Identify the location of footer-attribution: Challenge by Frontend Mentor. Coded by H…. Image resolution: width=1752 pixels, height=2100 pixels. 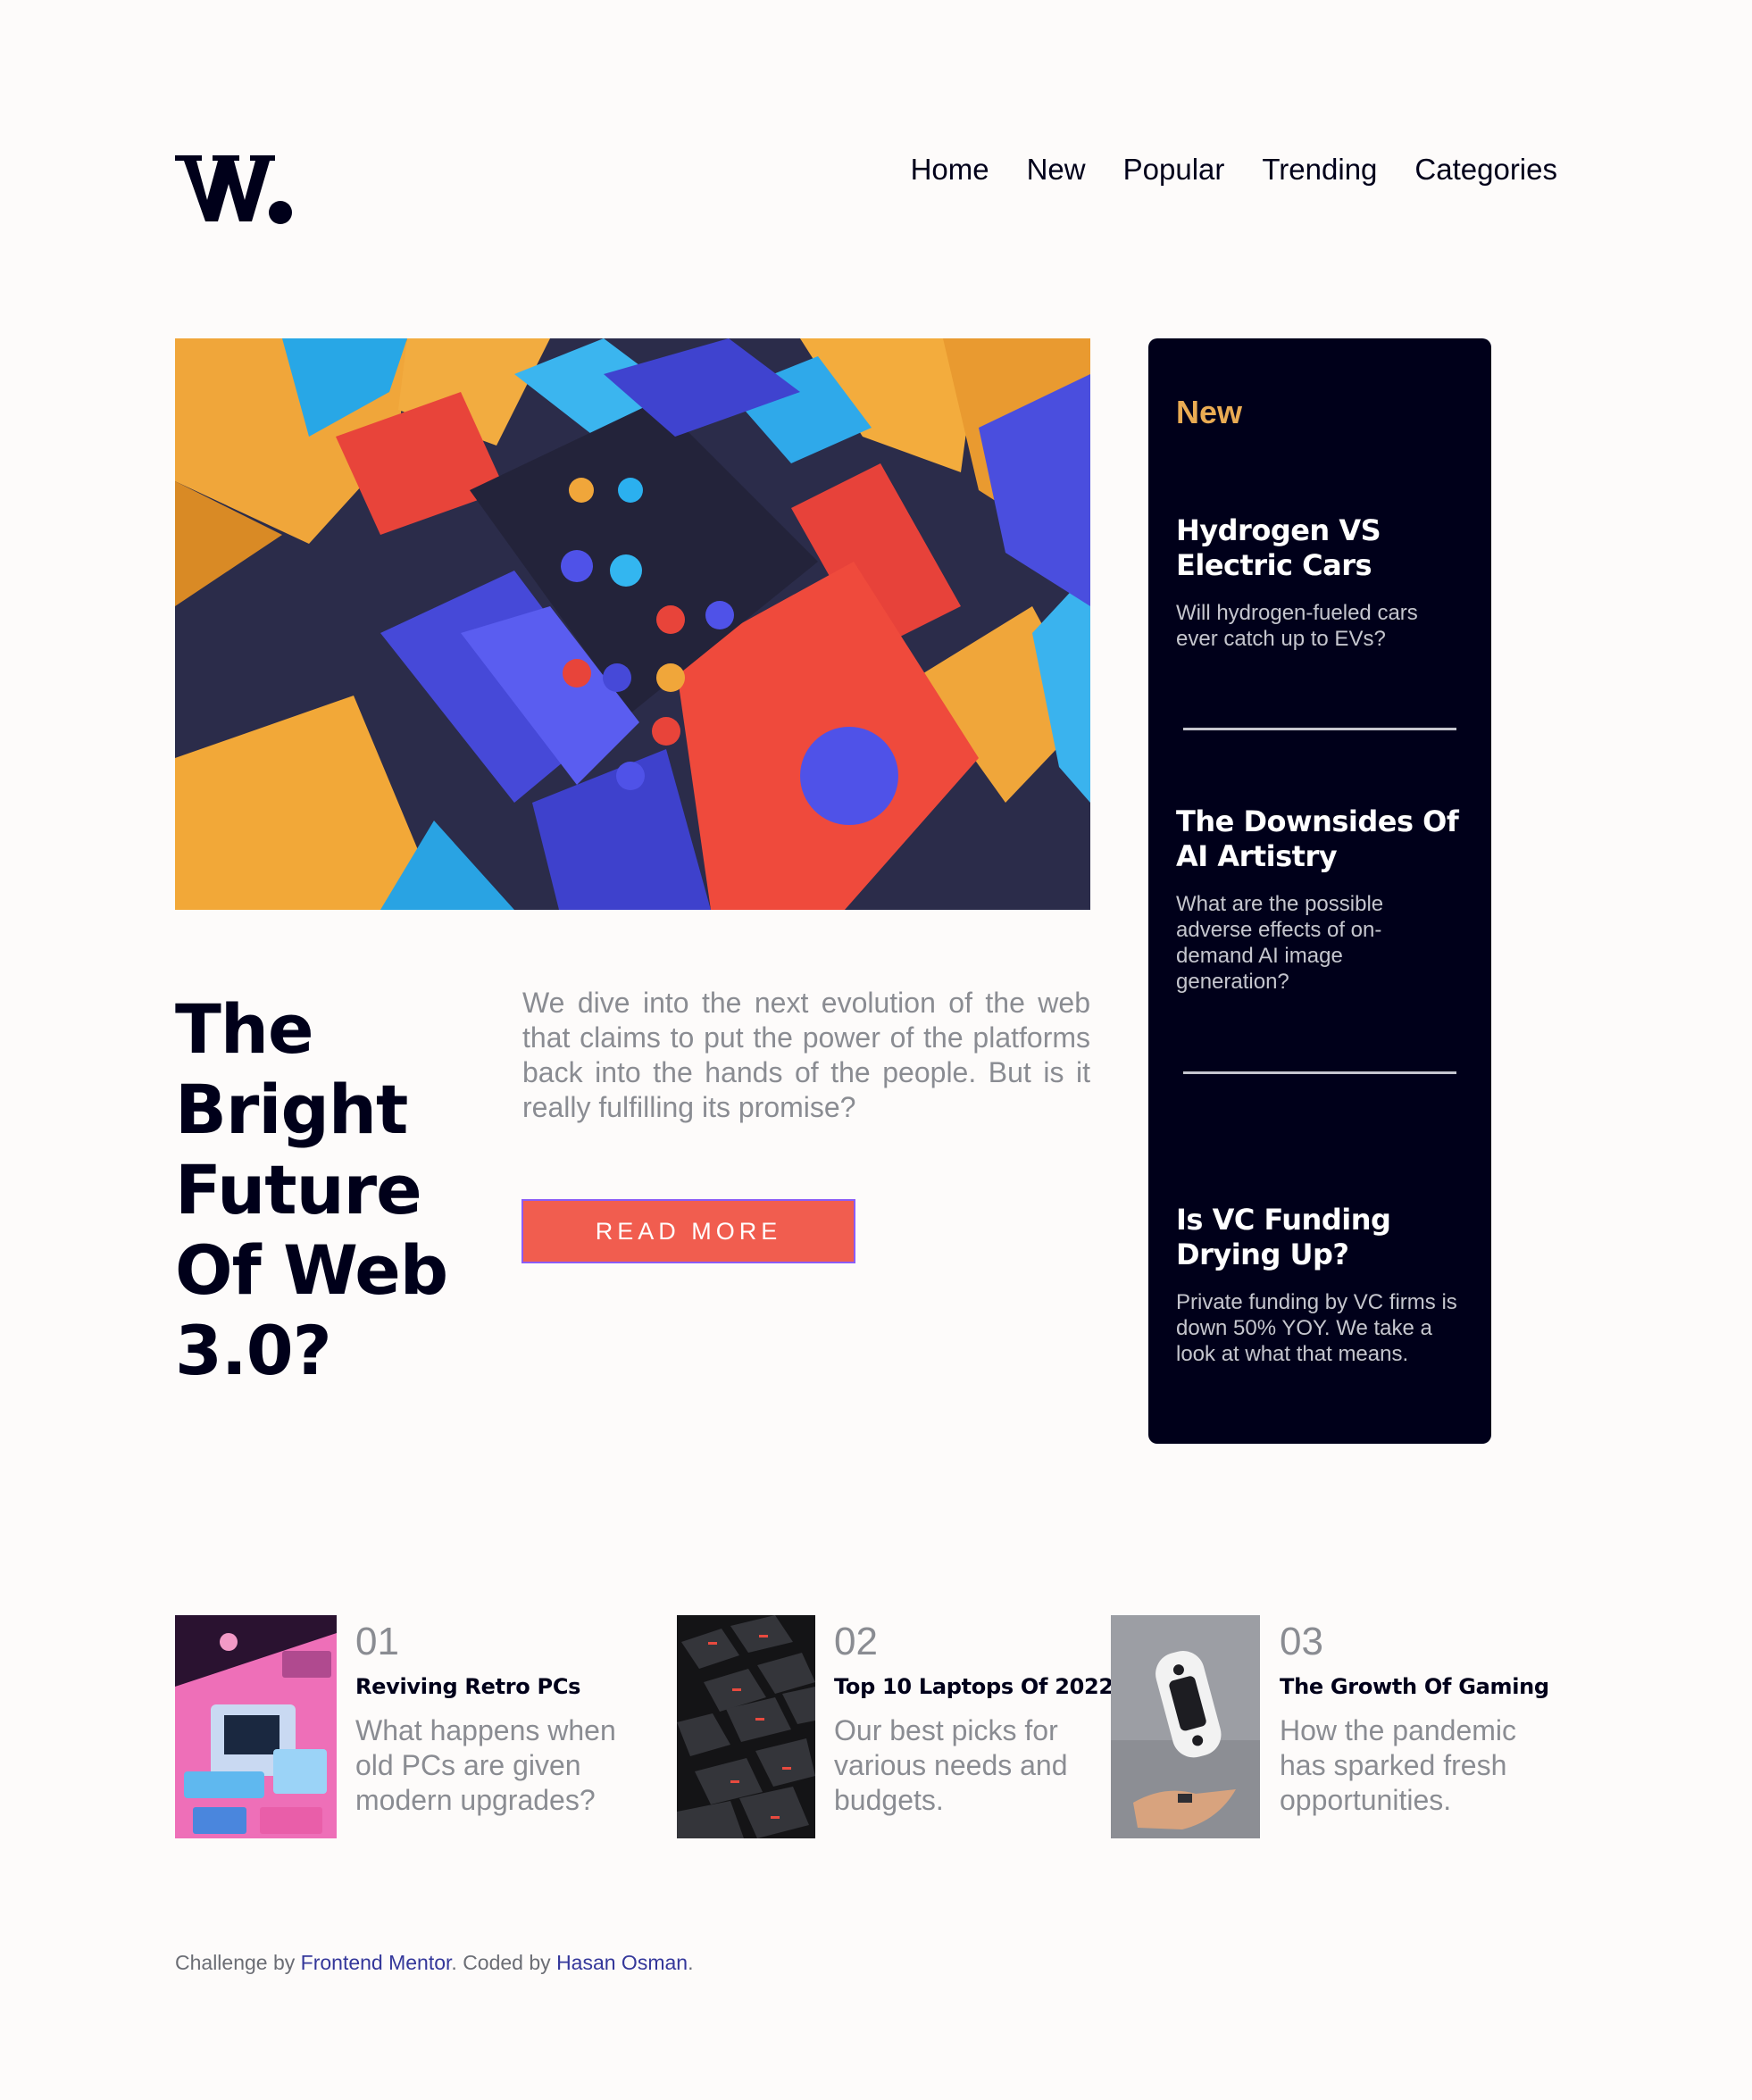
(434, 1963).